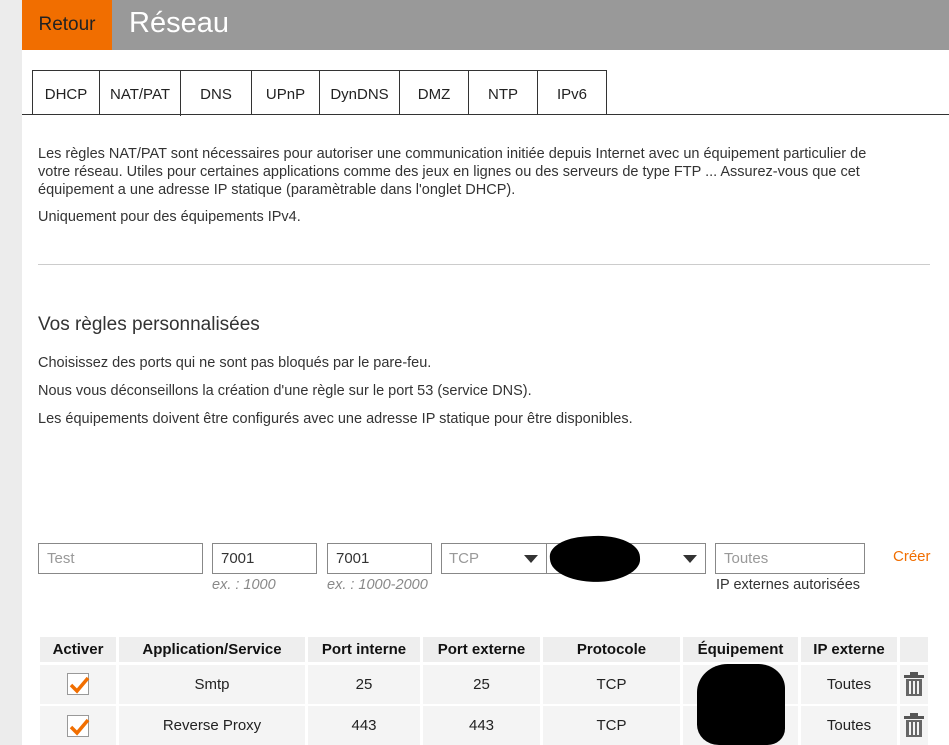 Image resolution: width=949 pixels, height=745 pixels. I want to click on tab-ntp: NTP, so click(503, 92).